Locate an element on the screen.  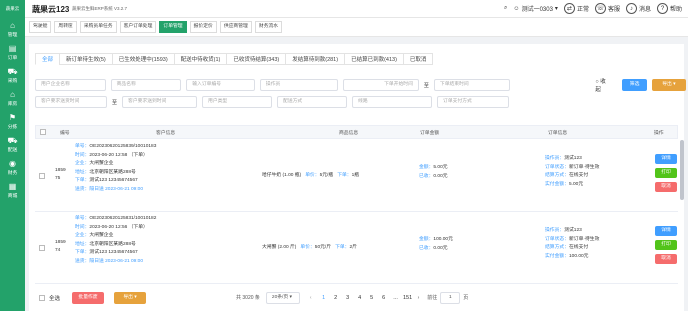
status-tab-5: 发结算待到款(281) is located at coordinates (315, 59).